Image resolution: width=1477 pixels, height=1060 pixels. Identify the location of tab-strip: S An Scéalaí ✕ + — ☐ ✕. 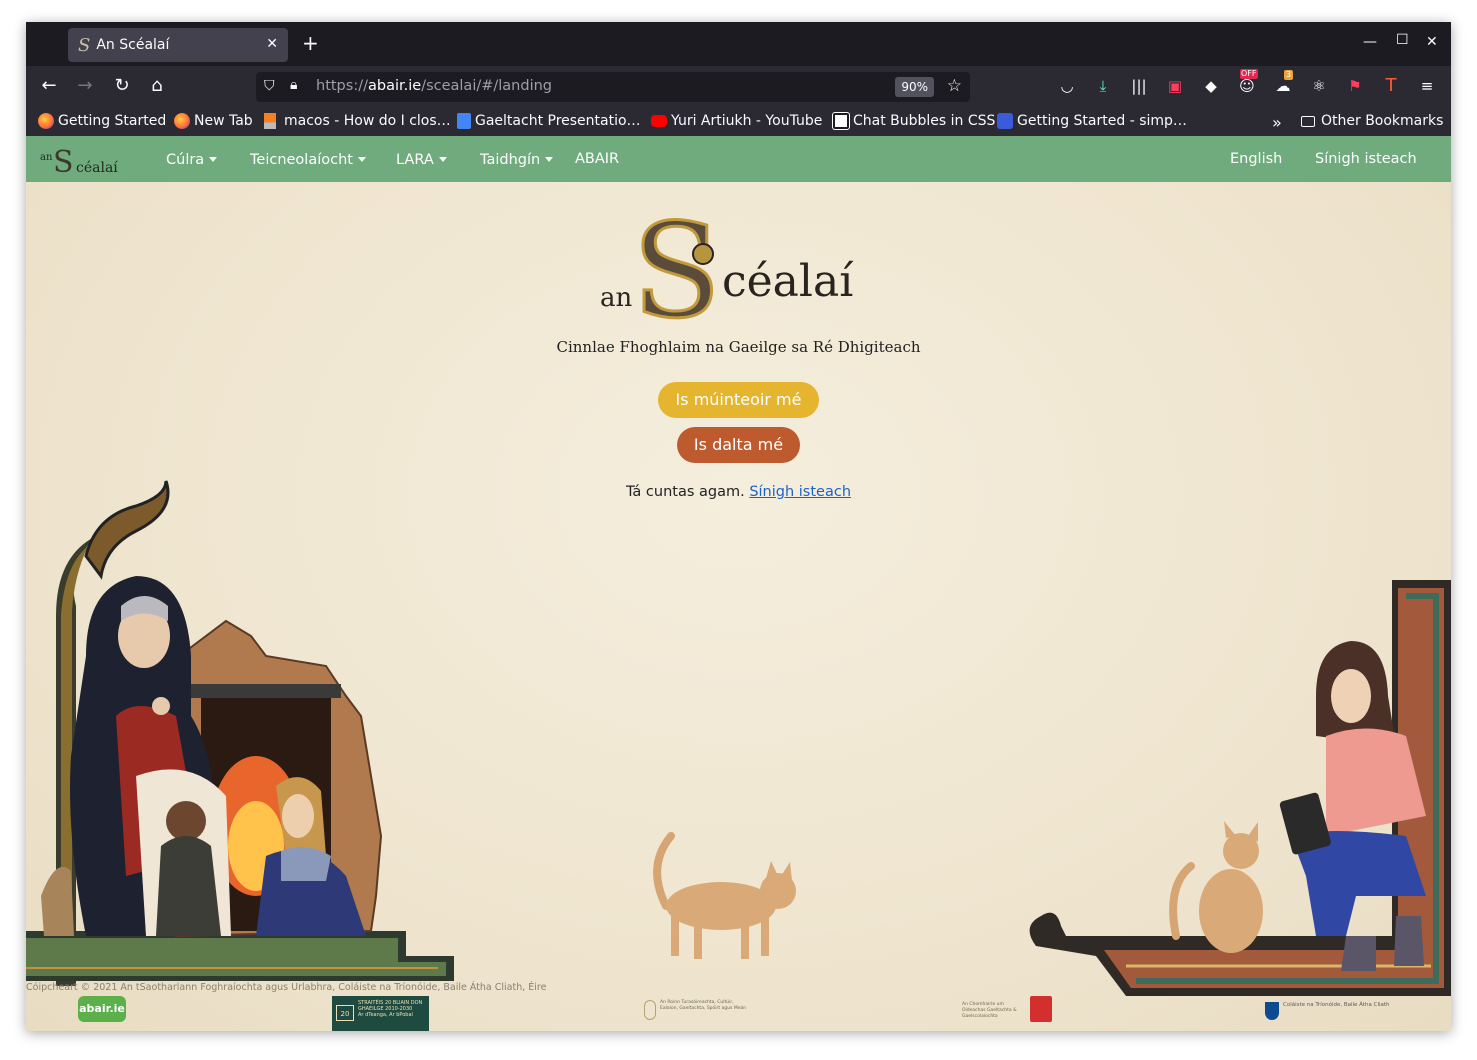
(738, 44).